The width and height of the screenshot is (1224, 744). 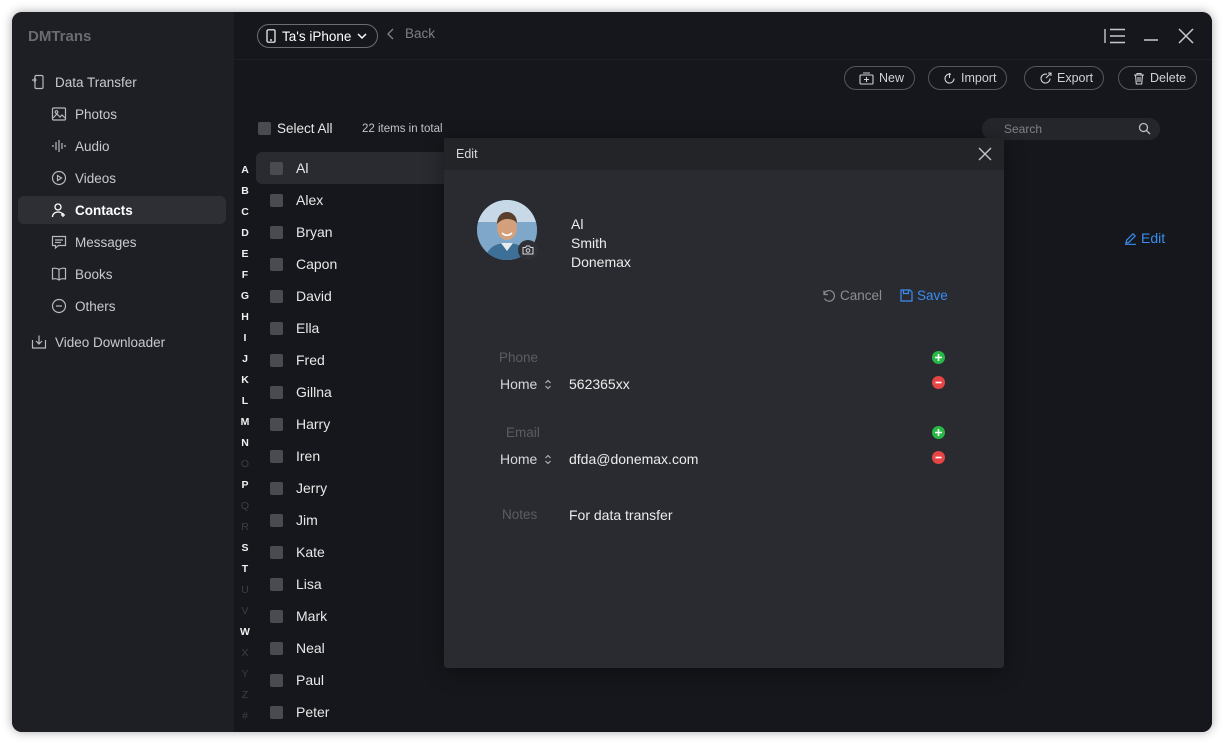 I want to click on contact-row: Capon, so click(x=356, y=264).